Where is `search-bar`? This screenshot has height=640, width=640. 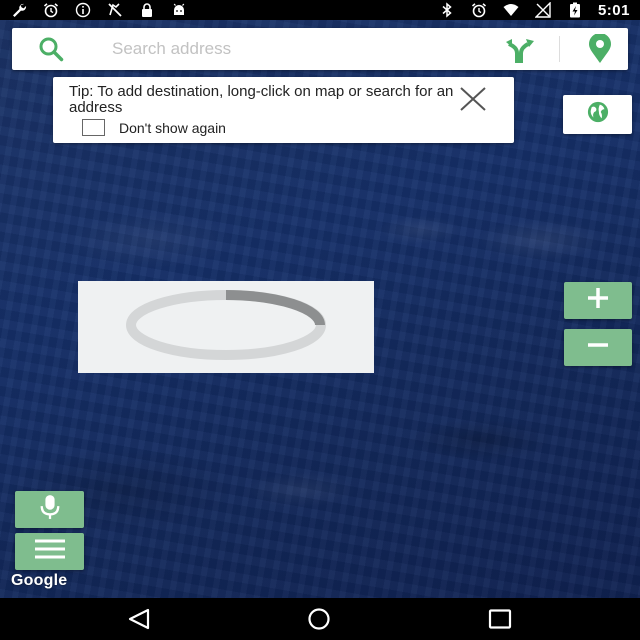
search-bar is located at coordinates (320, 49).